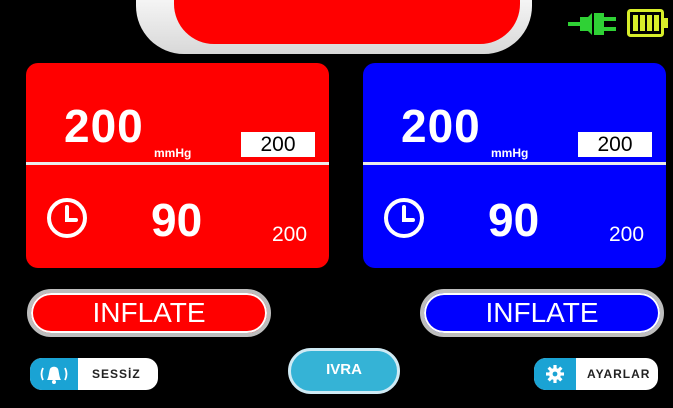  What do you see at coordinates (67, 218) in the screenshot?
I see `left-timer-clock-icon` at bounding box center [67, 218].